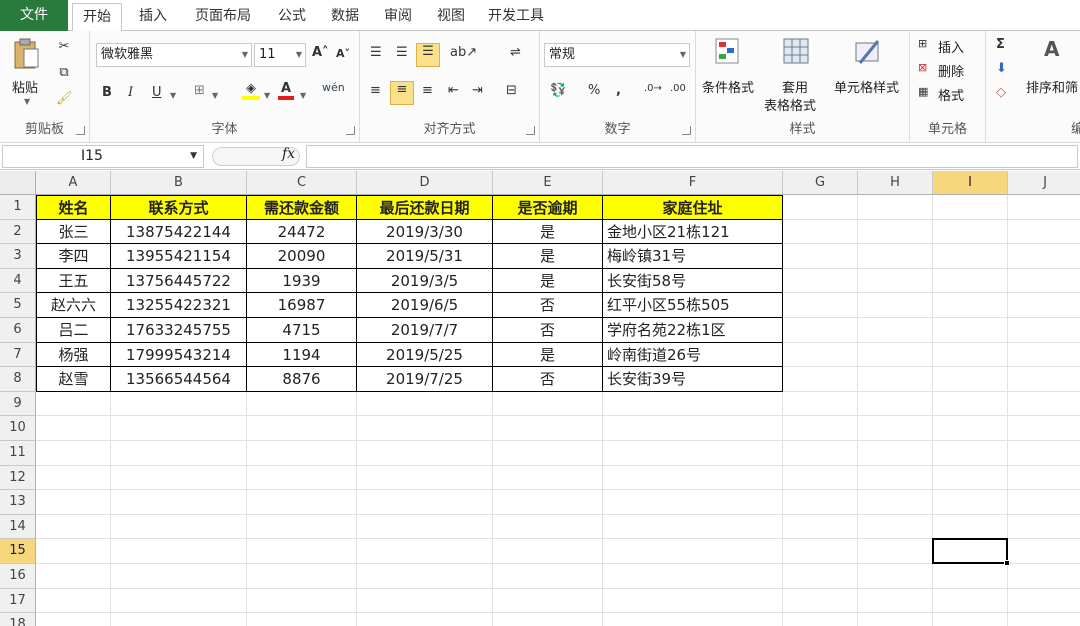 This screenshot has width=1080, height=626. I want to click on table-cell: 16987, so click(302, 305).